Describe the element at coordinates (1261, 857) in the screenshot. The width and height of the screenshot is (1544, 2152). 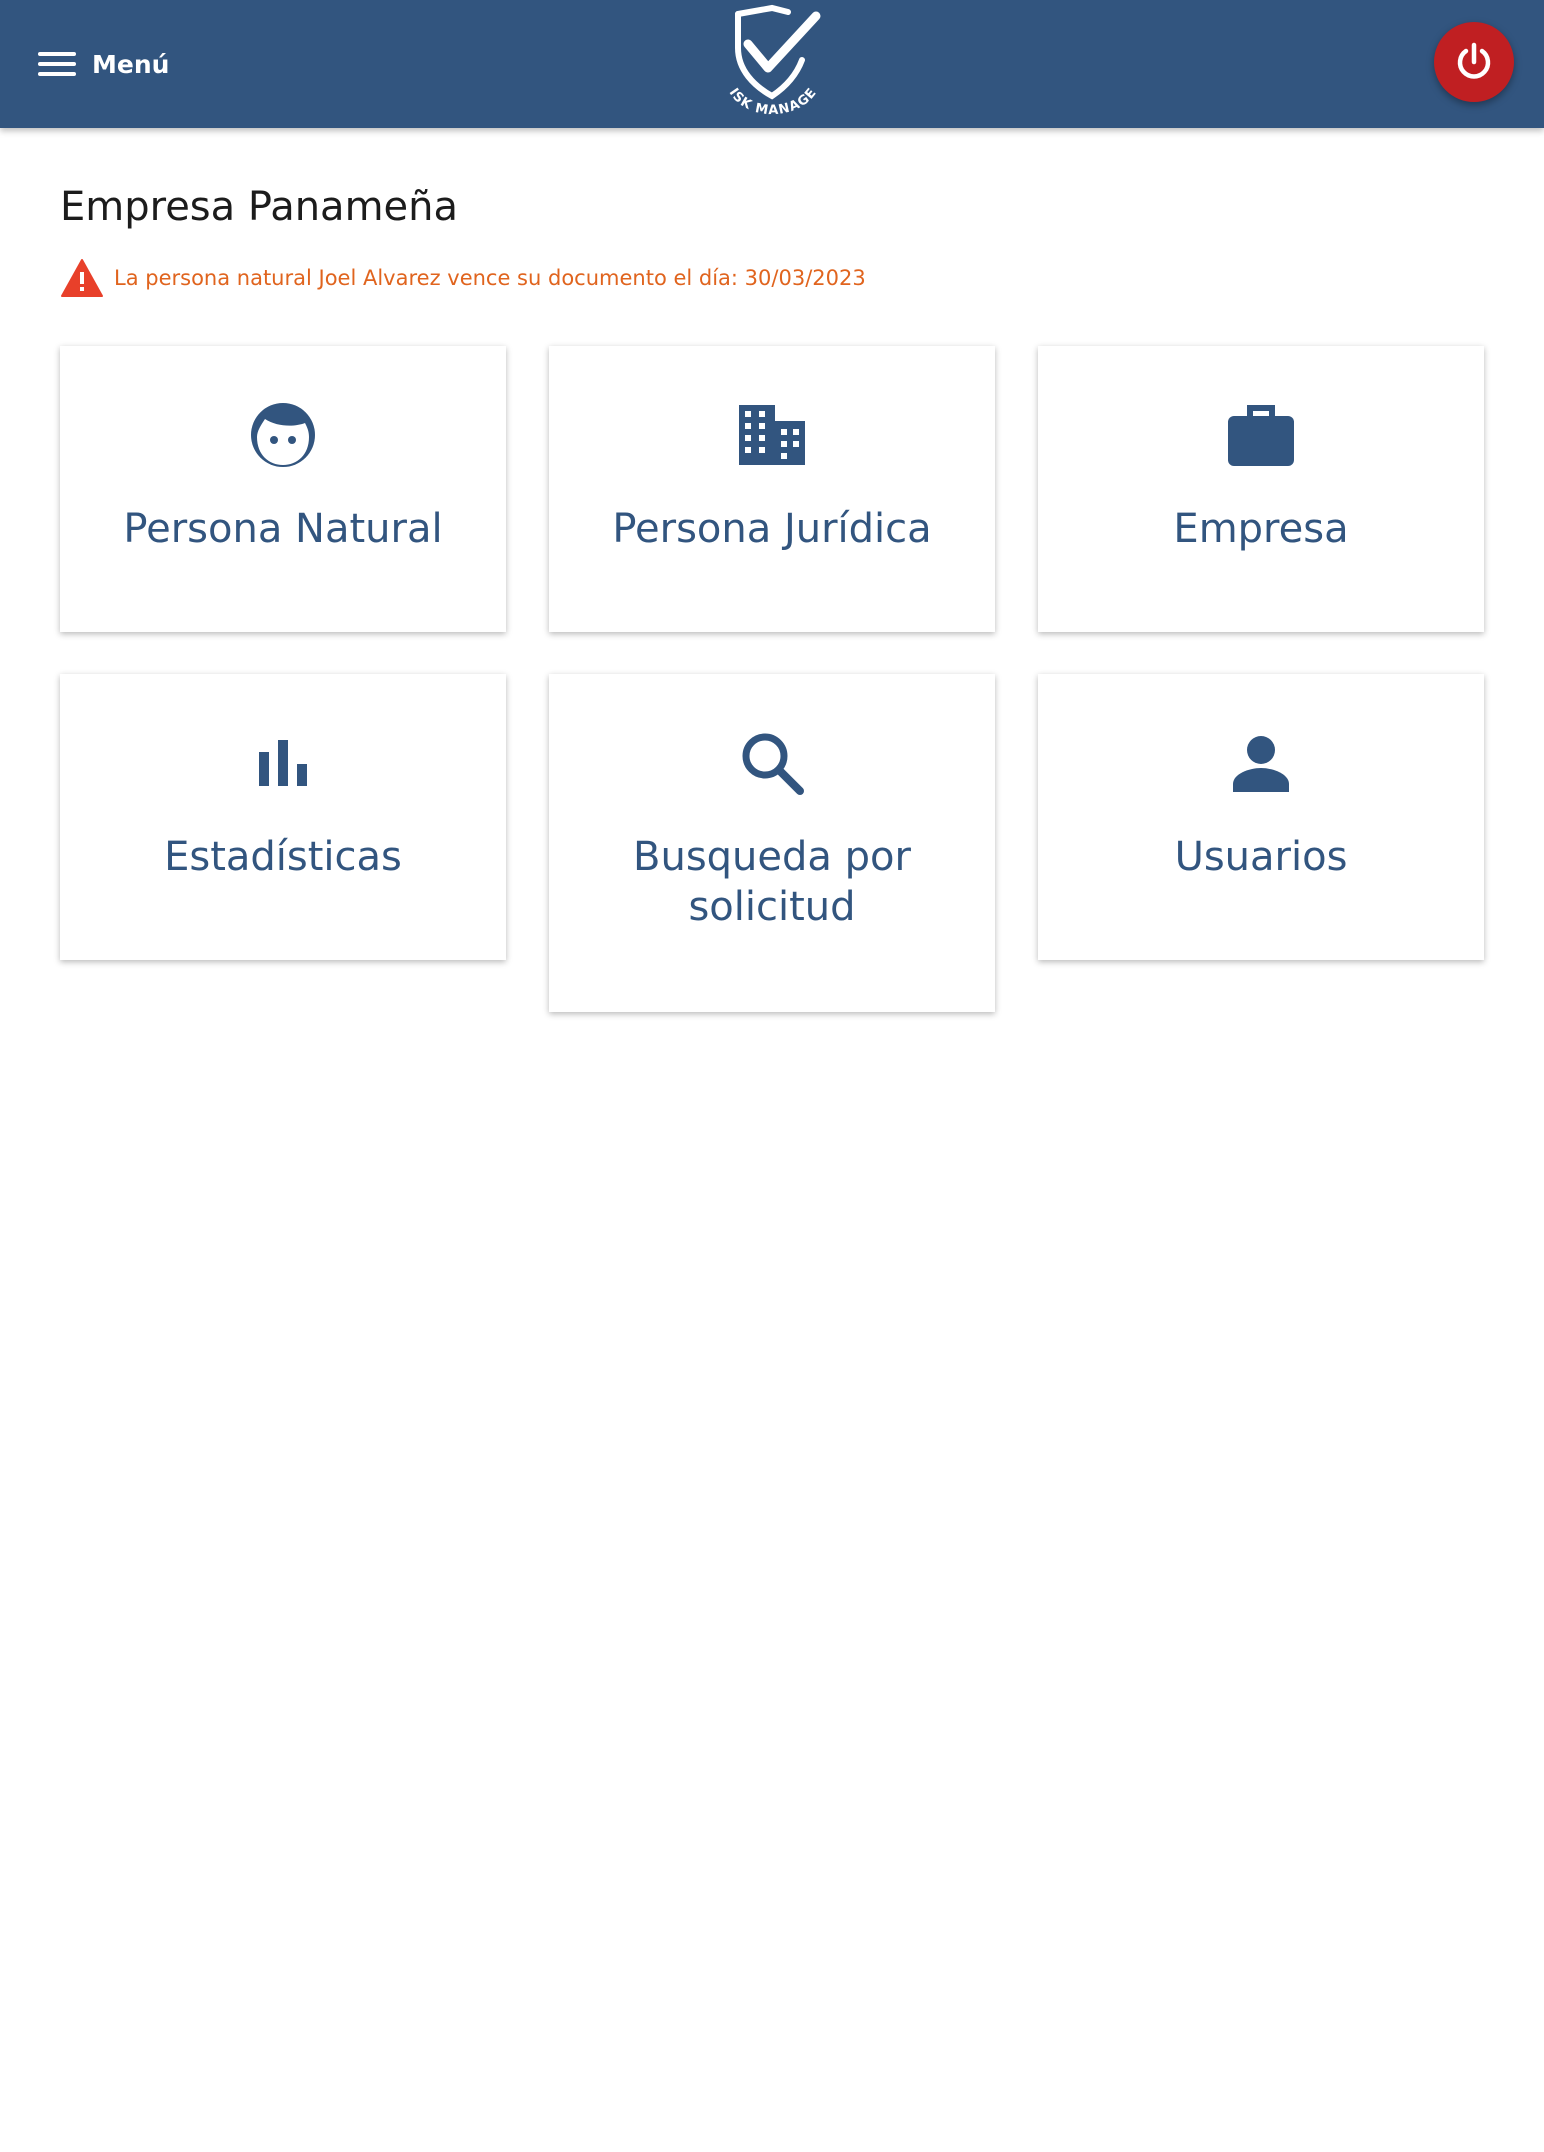
I see `card-label: Usuarios` at that location.